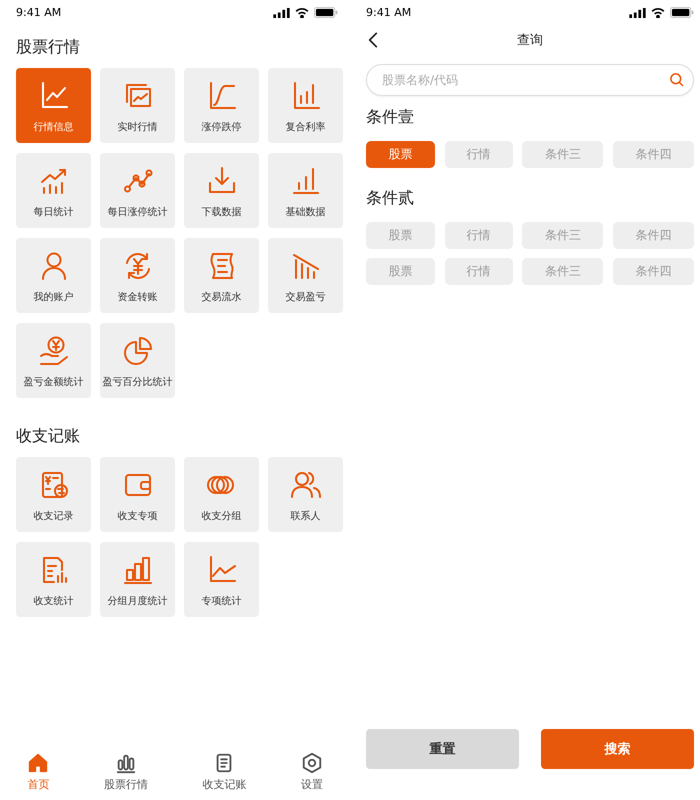 Image resolution: width=700 pixels, height=800 pixels. Describe the element at coordinates (137, 494) in the screenshot. I see `menu-tile: 收支专项` at that location.